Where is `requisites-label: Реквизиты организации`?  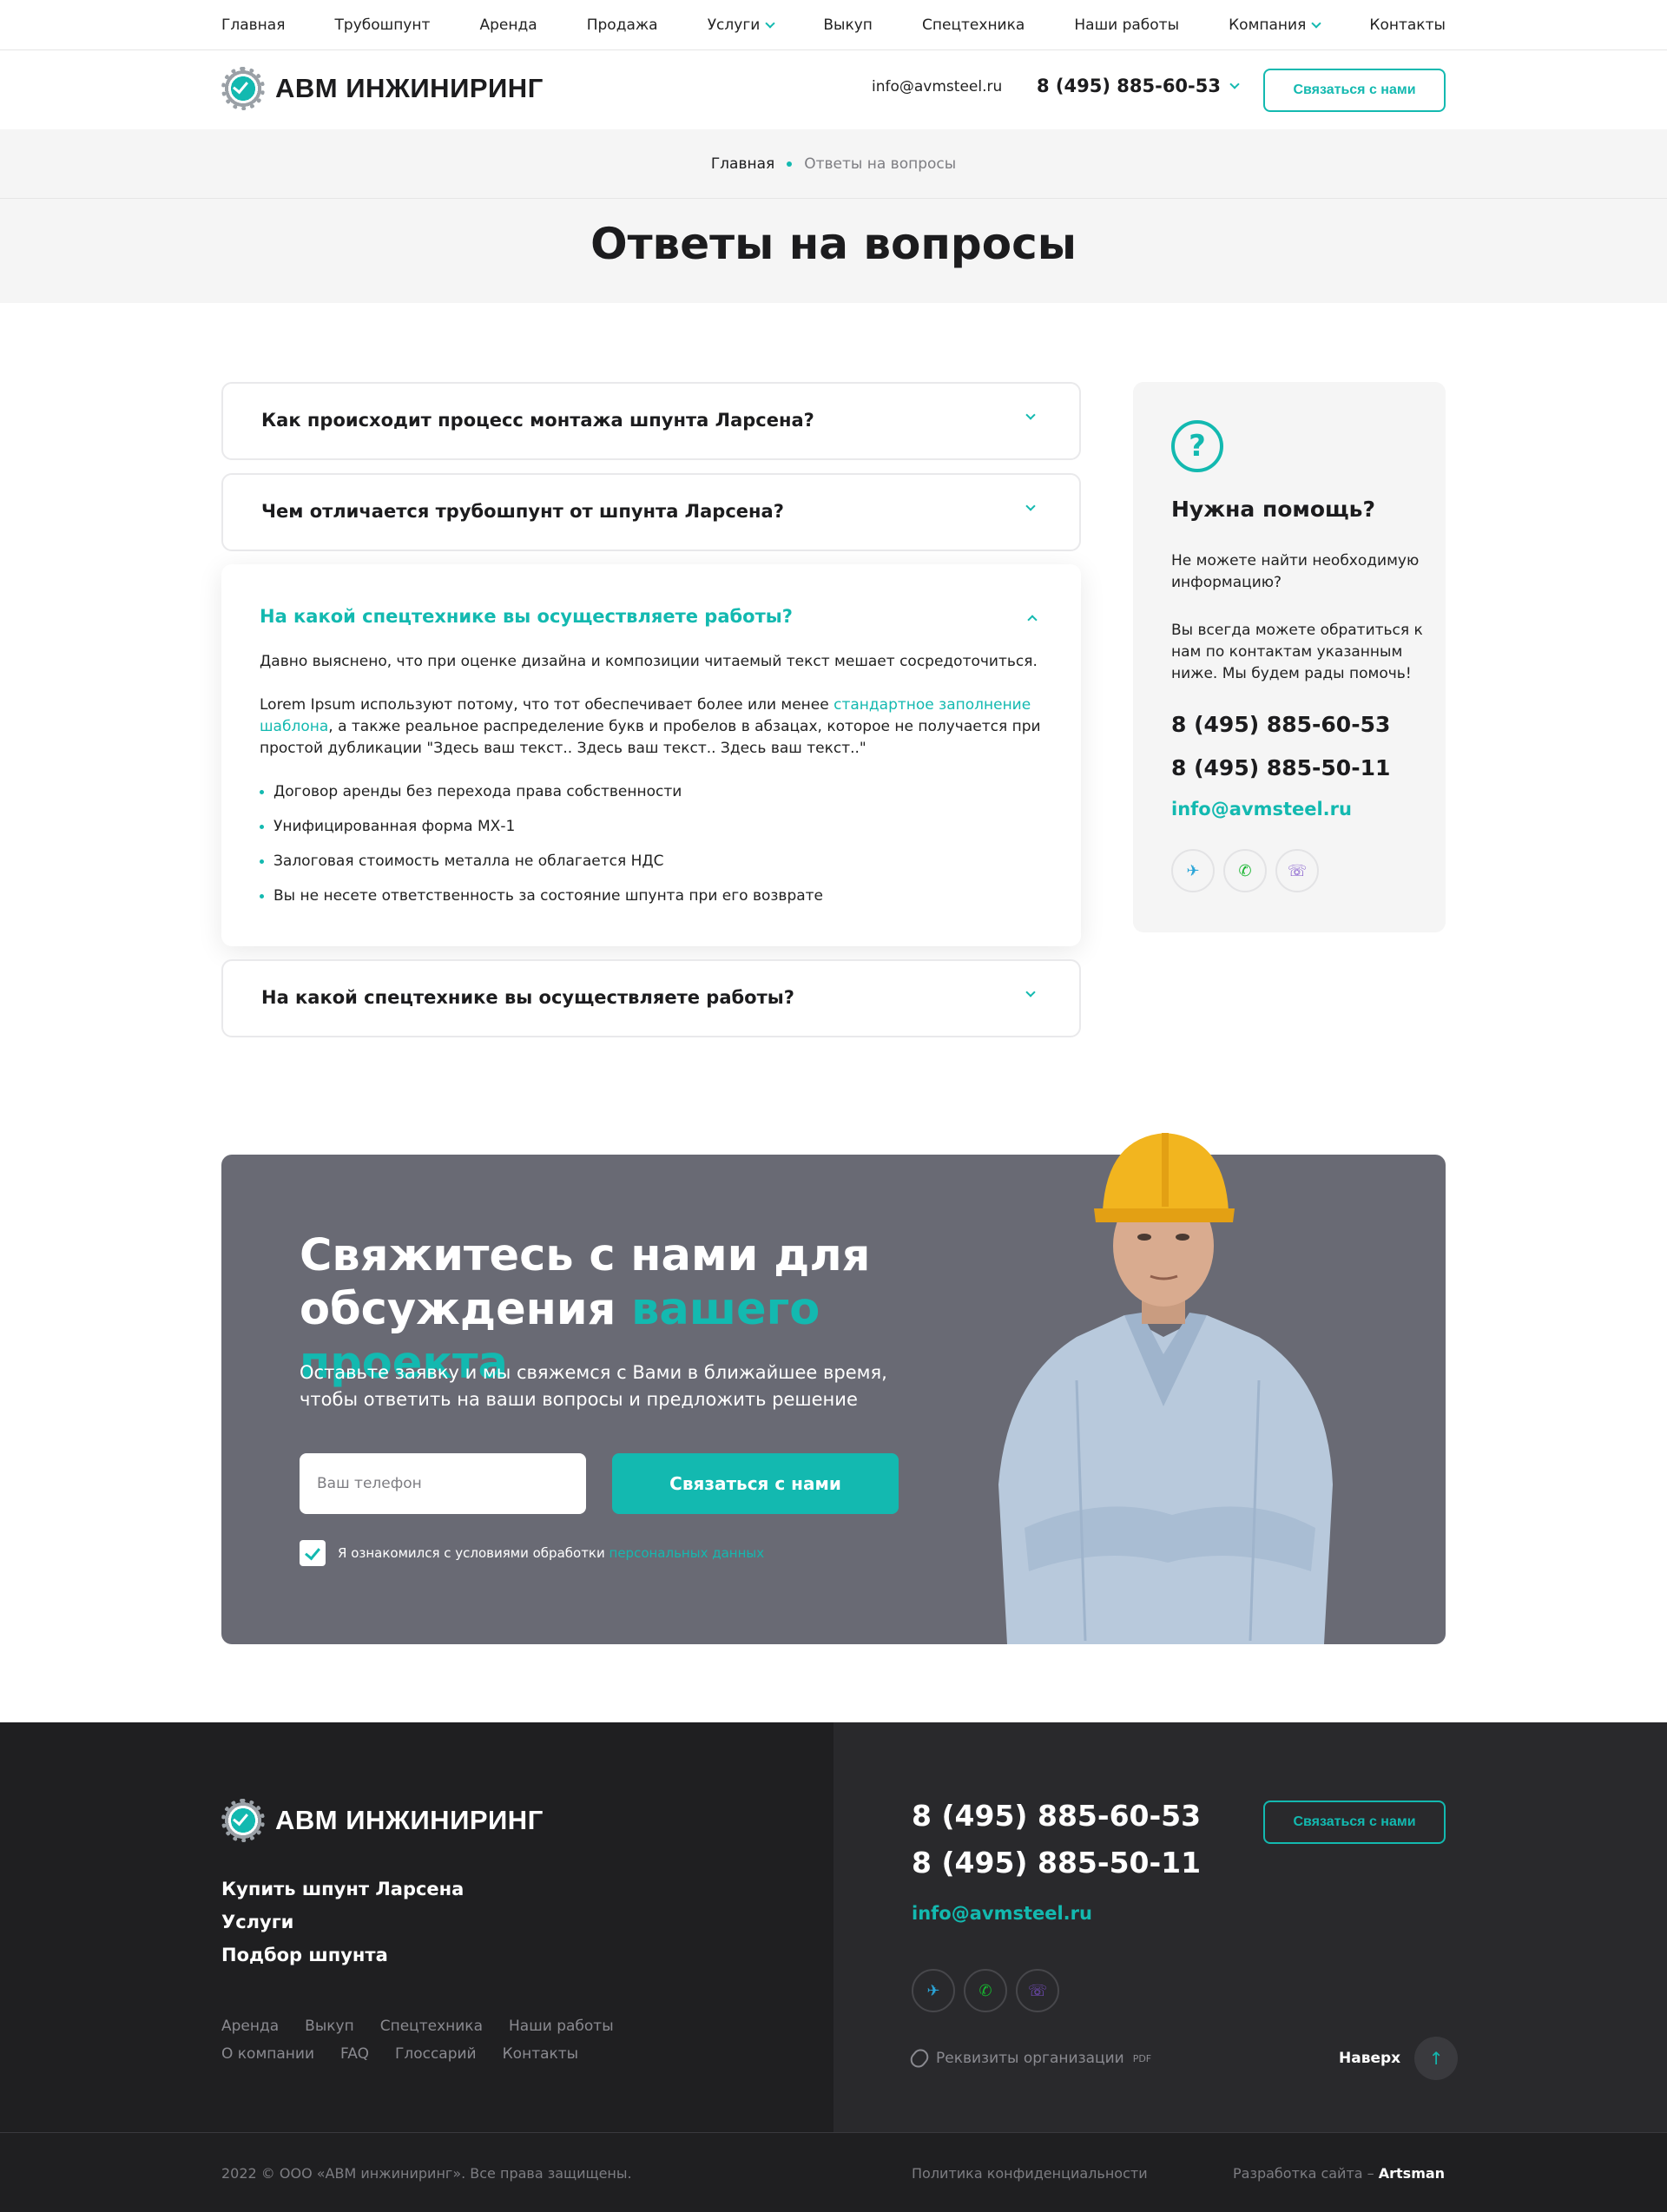
requisites-label: Реквизиты организации is located at coordinates (1030, 2058).